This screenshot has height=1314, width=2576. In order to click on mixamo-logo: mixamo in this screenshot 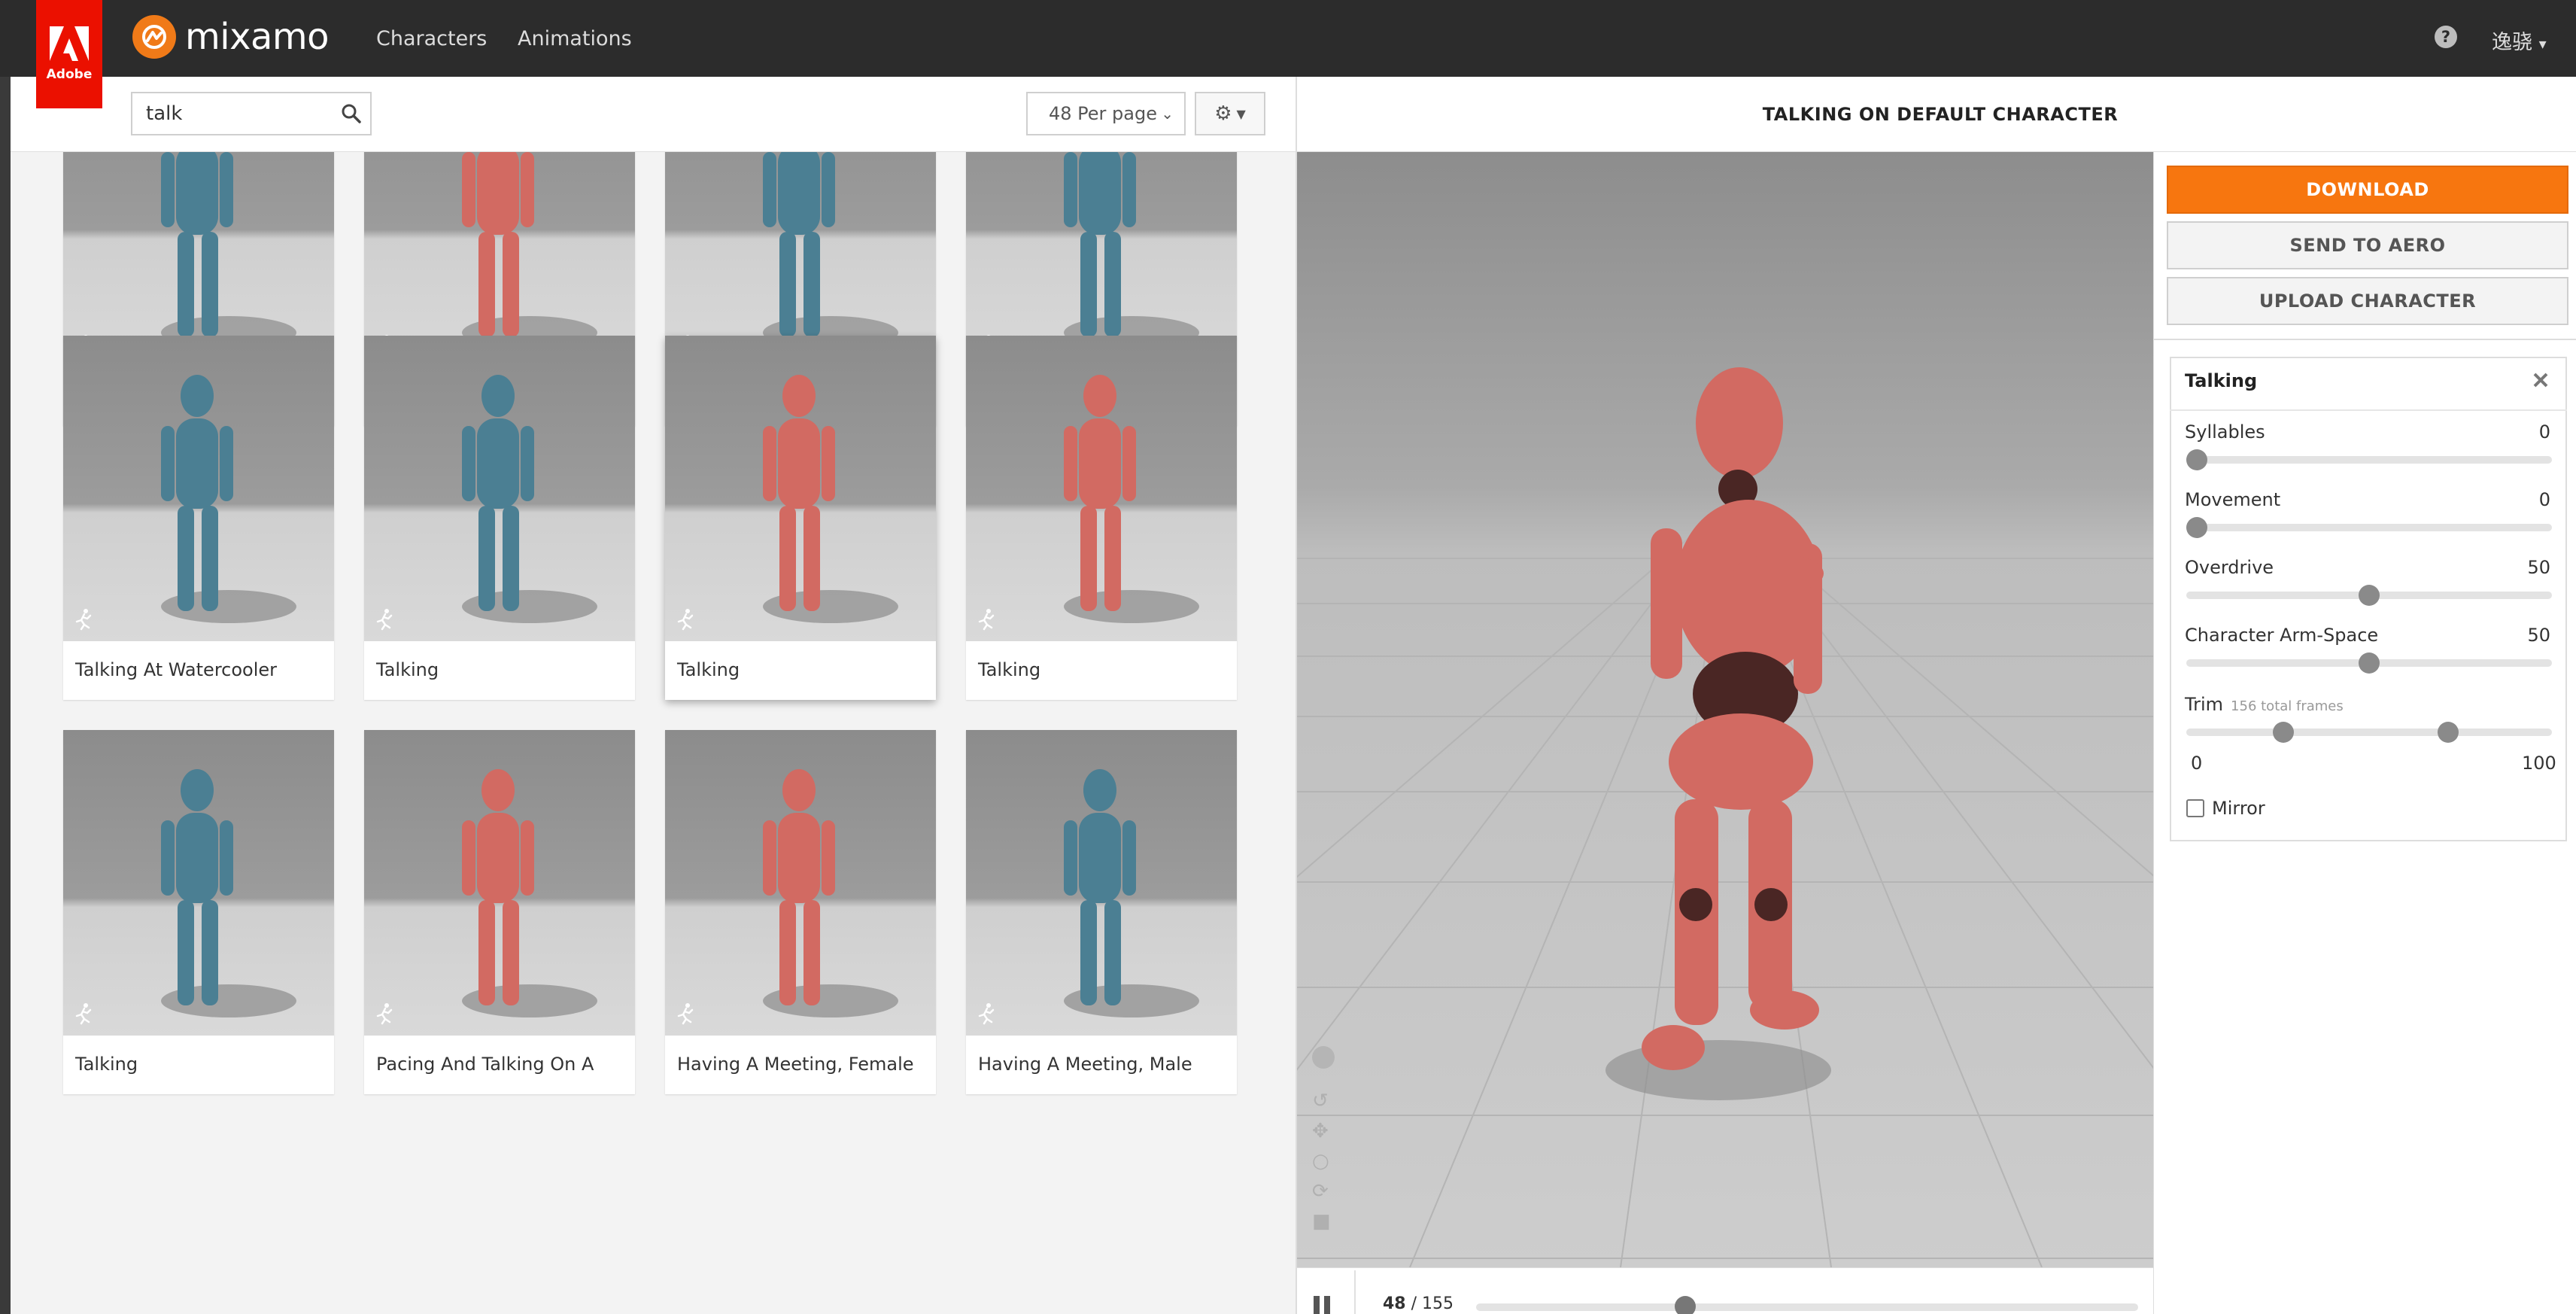, I will do `click(231, 37)`.